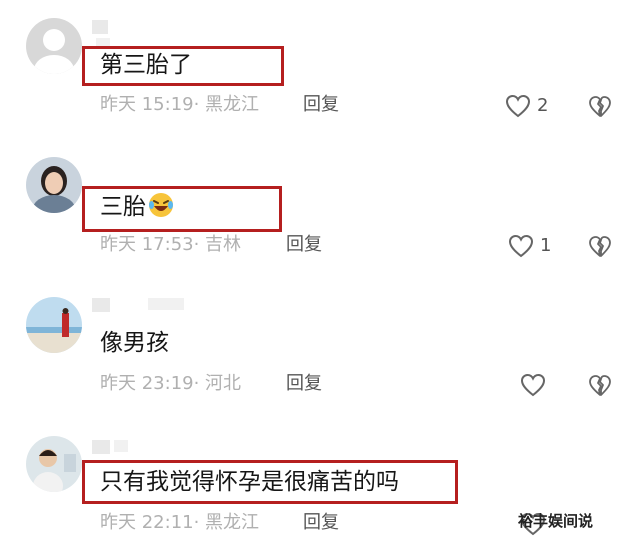 The height and width of the screenshot is (544, 640). Describe the element at coordinates (180, 522) in the screenshot. I see `comment-meta: 昨天 22:11· 黑龙江` at that location.